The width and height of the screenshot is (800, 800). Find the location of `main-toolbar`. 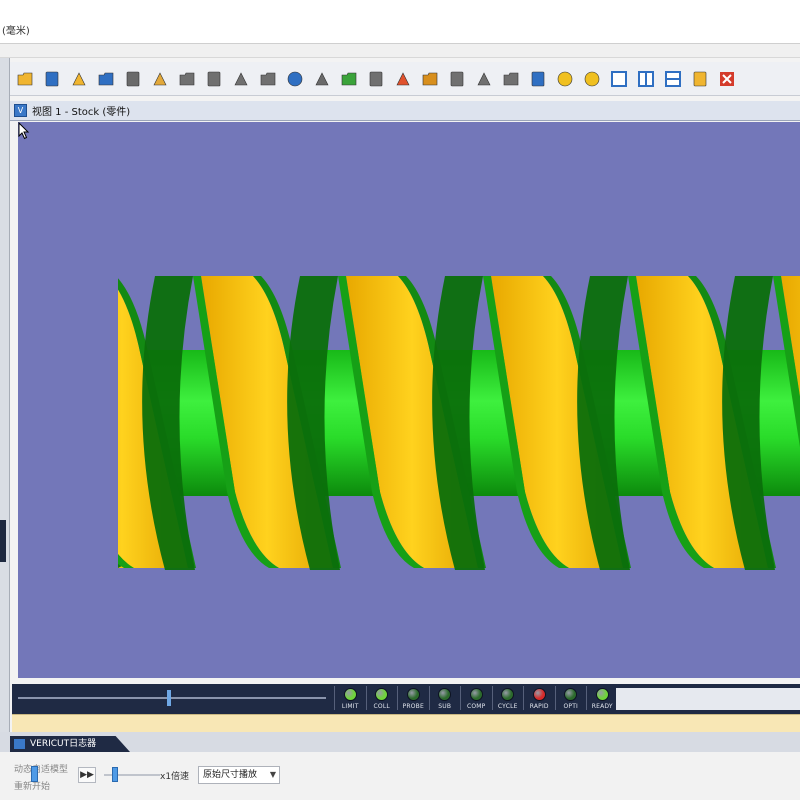

main-toolbar is located at coordinates (405, 79).